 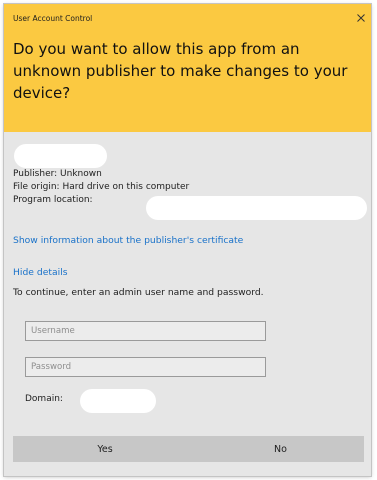 I want to click on redacted-app-name, so click(x=60, y=156).